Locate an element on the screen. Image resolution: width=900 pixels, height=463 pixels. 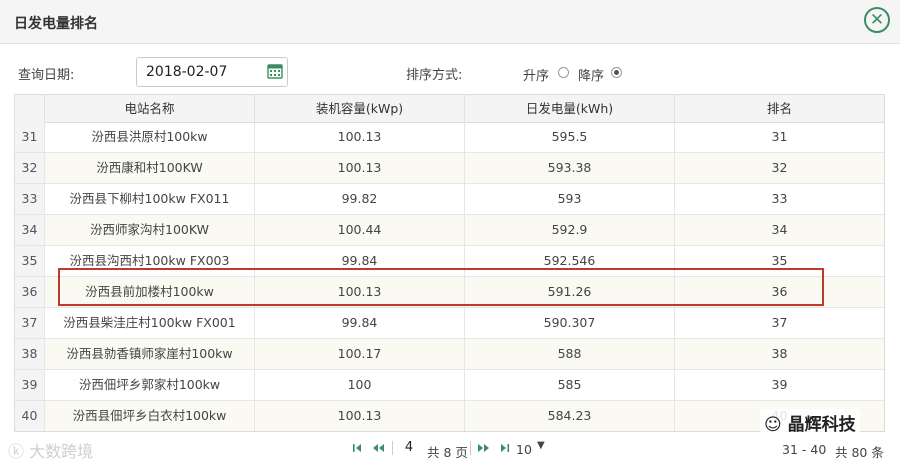
station-name: 汾西县沟西村100kw FX003 is located at coordinates (149, 261).